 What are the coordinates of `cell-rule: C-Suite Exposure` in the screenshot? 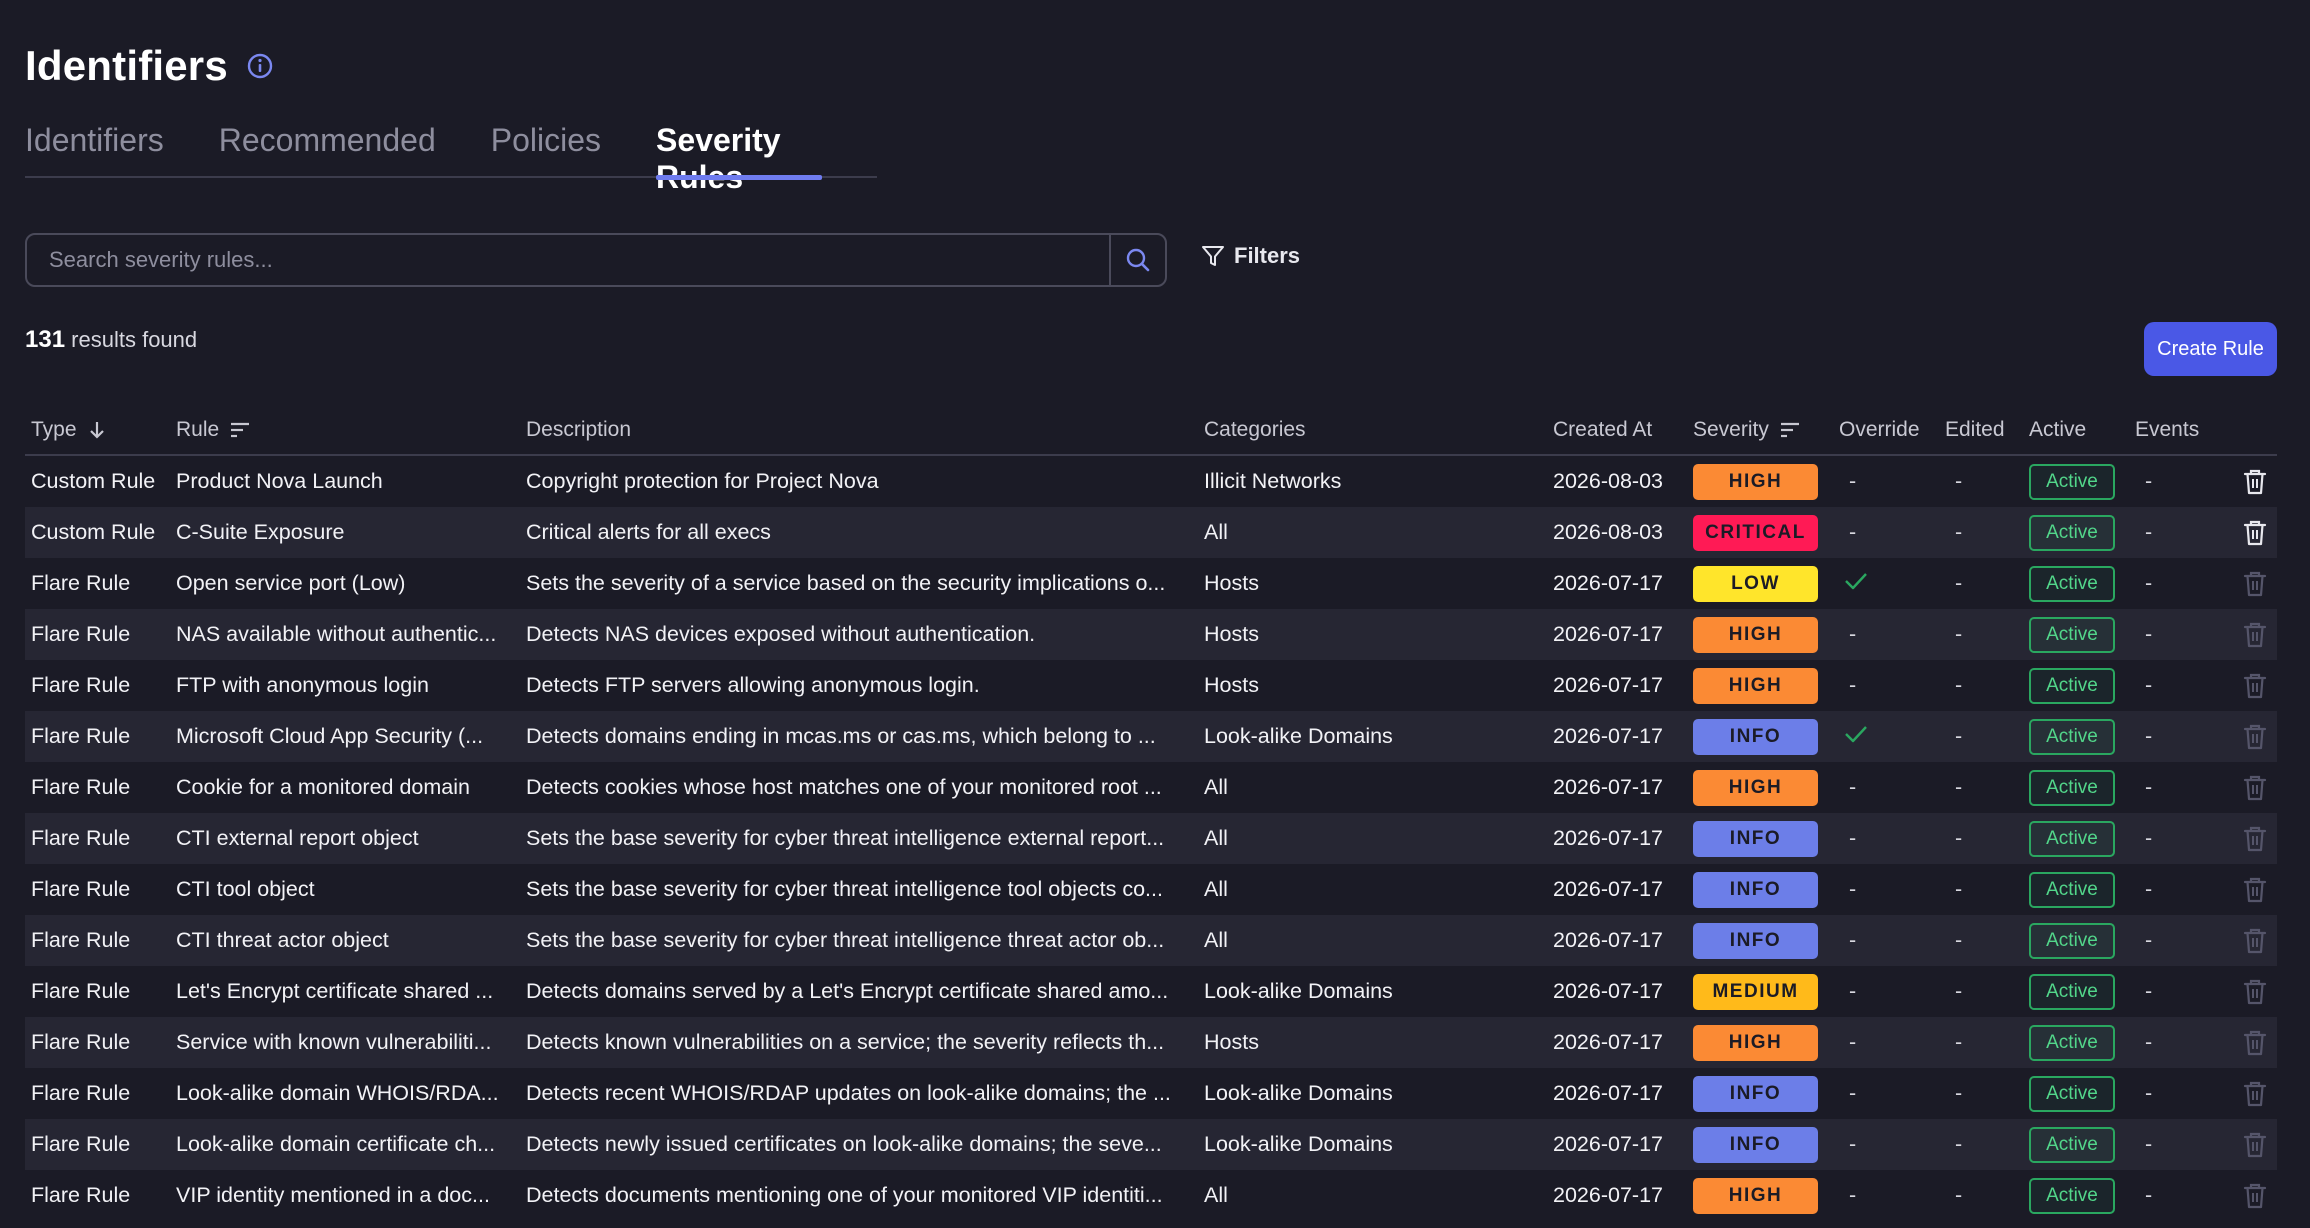 It's located at (345, 532).